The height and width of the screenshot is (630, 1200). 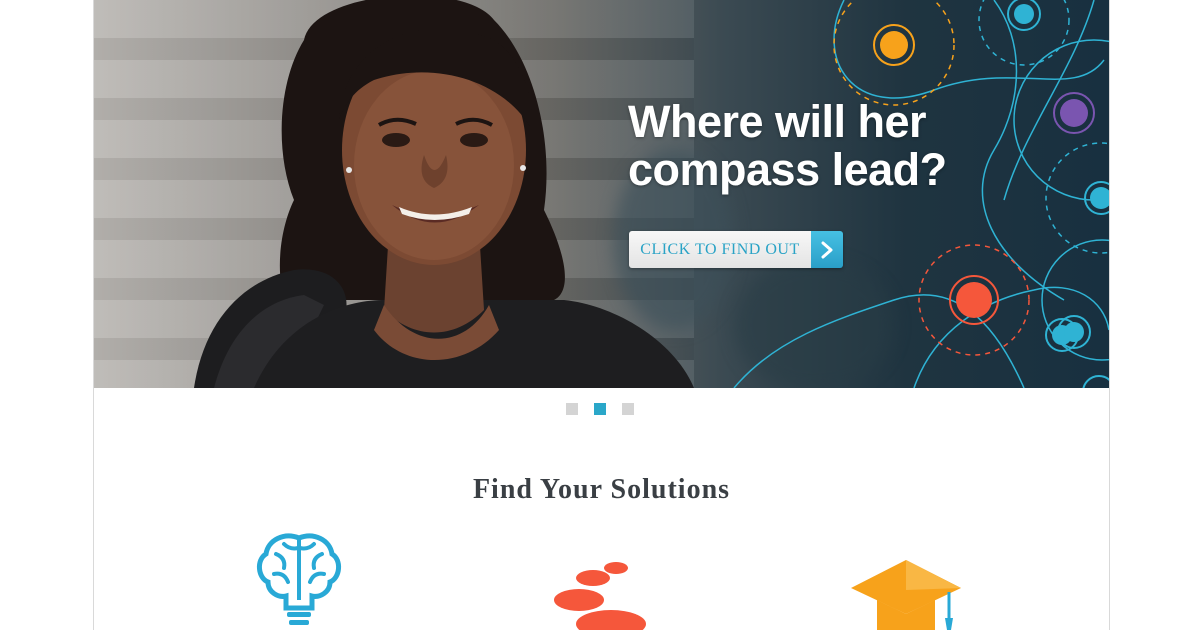 I want to click on find-out-button-label: CLICK TO FIND OUT, so click(x=720, y=249).